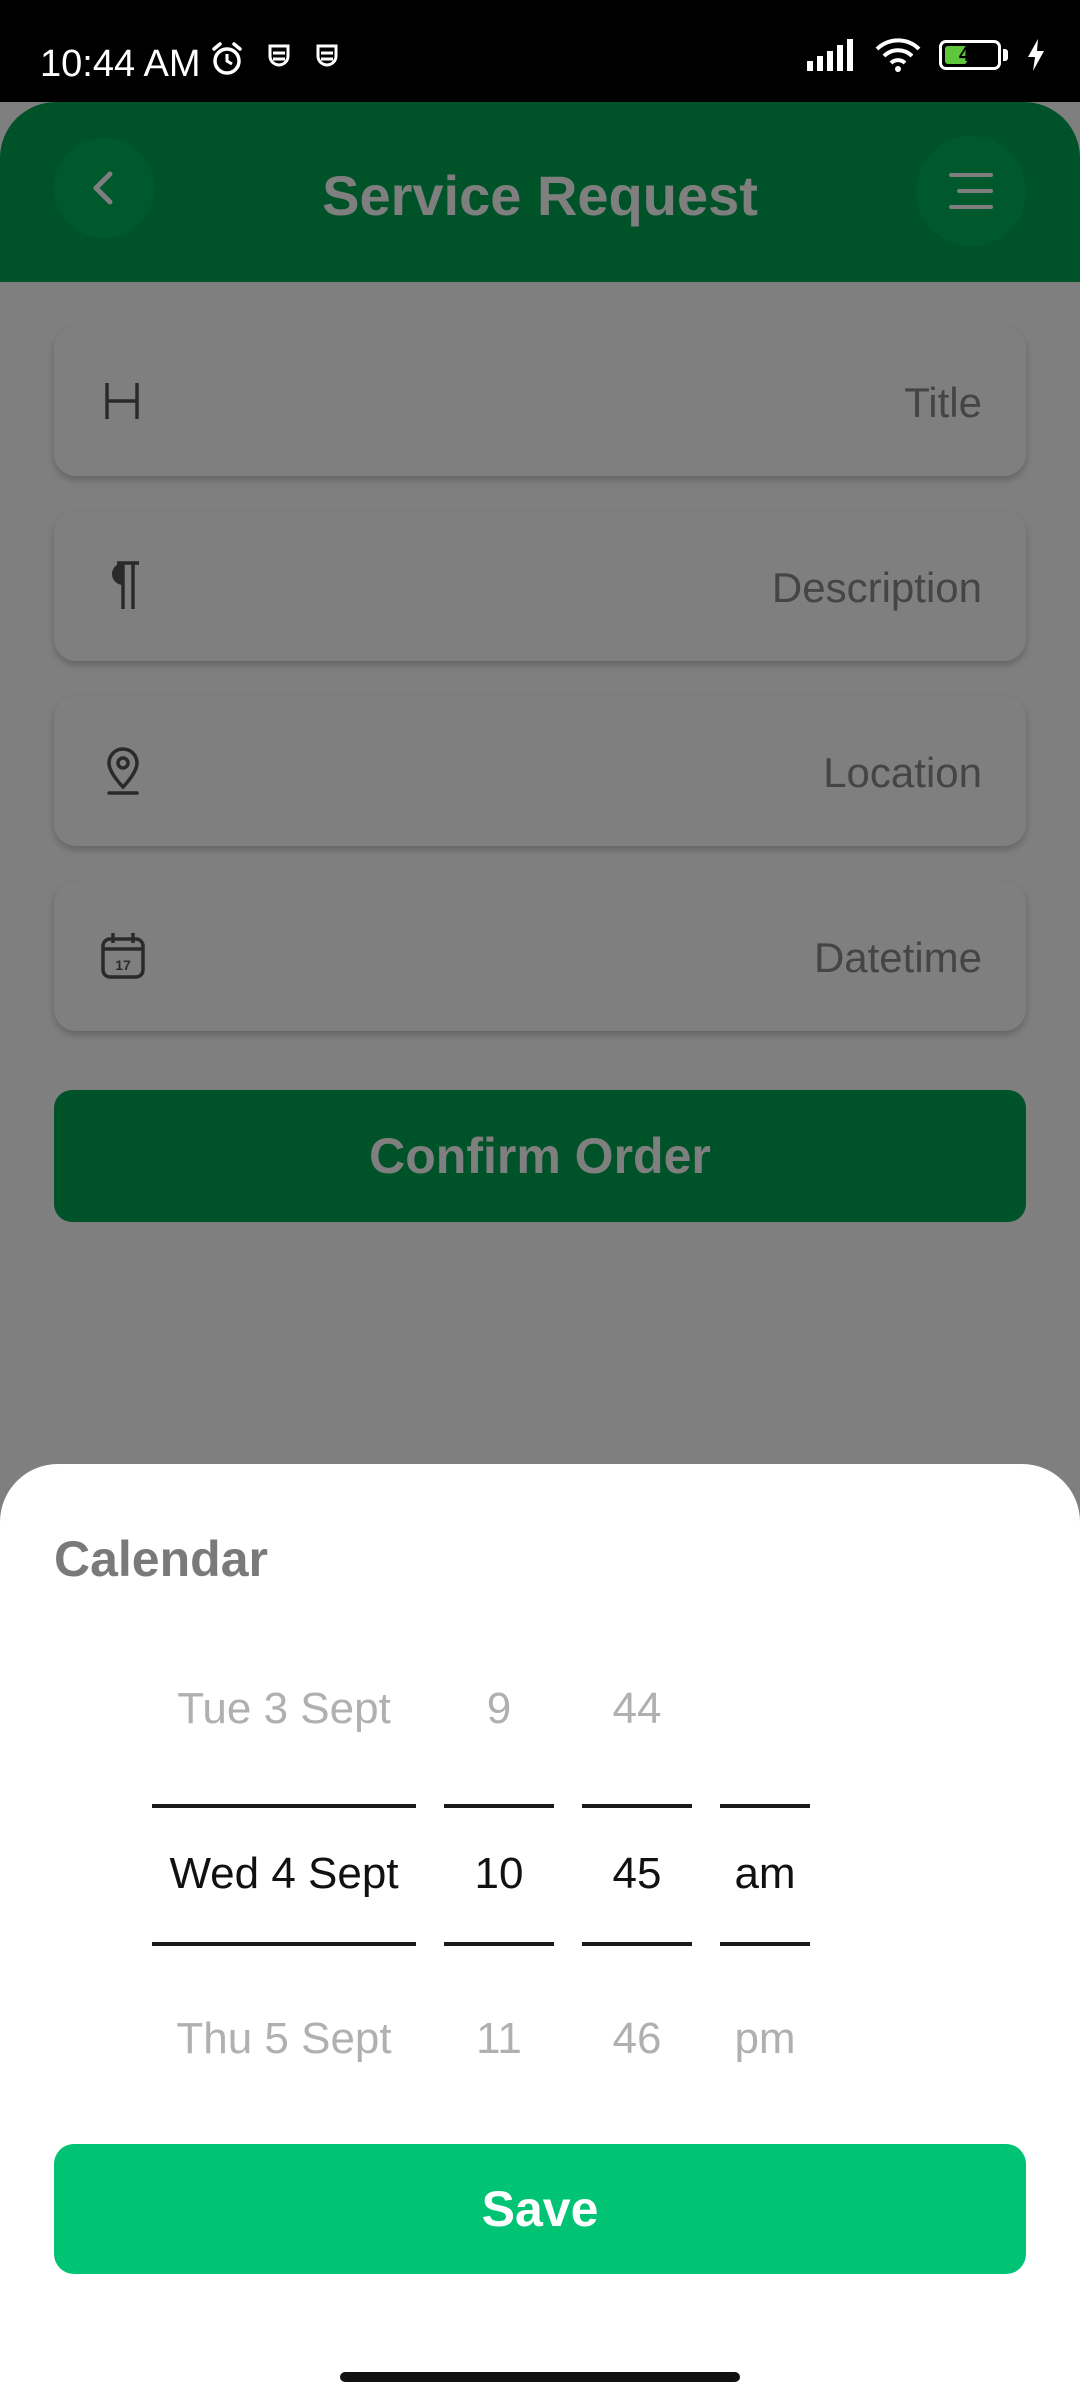  Describe the element at coordinates (765, 1944) in the screenshot. I see `period-selection-line-bottom` at that location.